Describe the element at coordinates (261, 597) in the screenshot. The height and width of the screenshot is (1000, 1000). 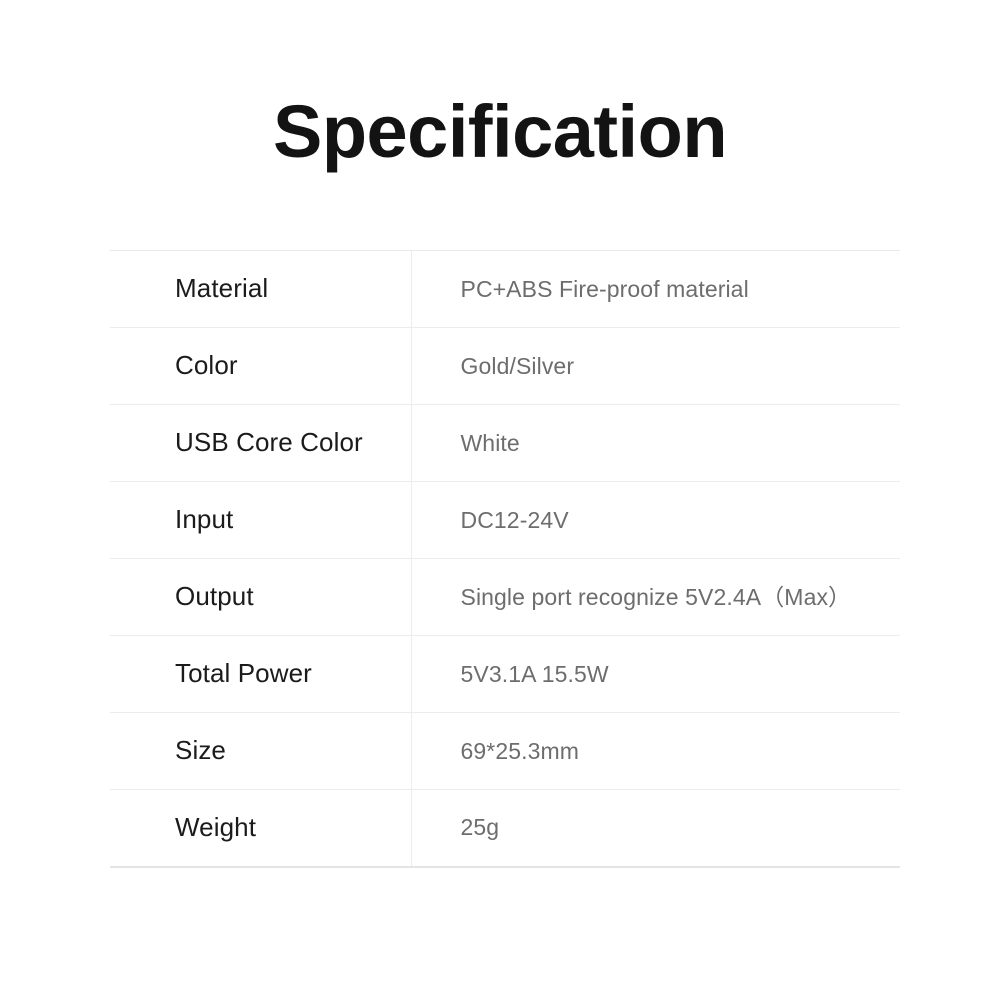
I see `spec-label-cell: Output` at that location.